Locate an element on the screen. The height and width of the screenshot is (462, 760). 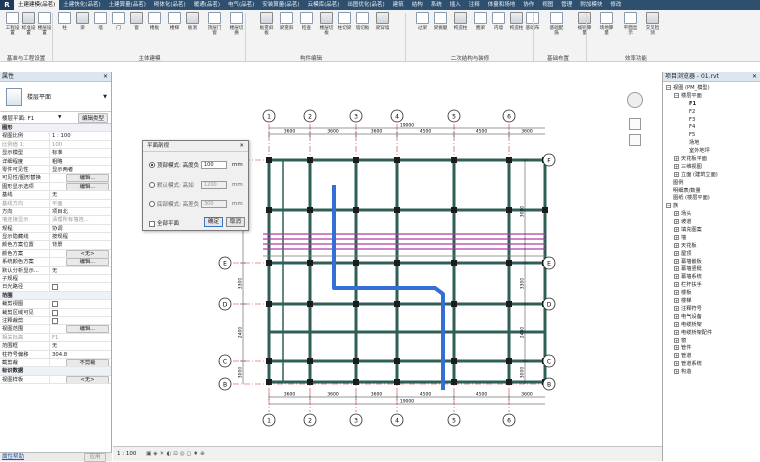
ribbon-button: 墙 is located at coordinates (100, 21).